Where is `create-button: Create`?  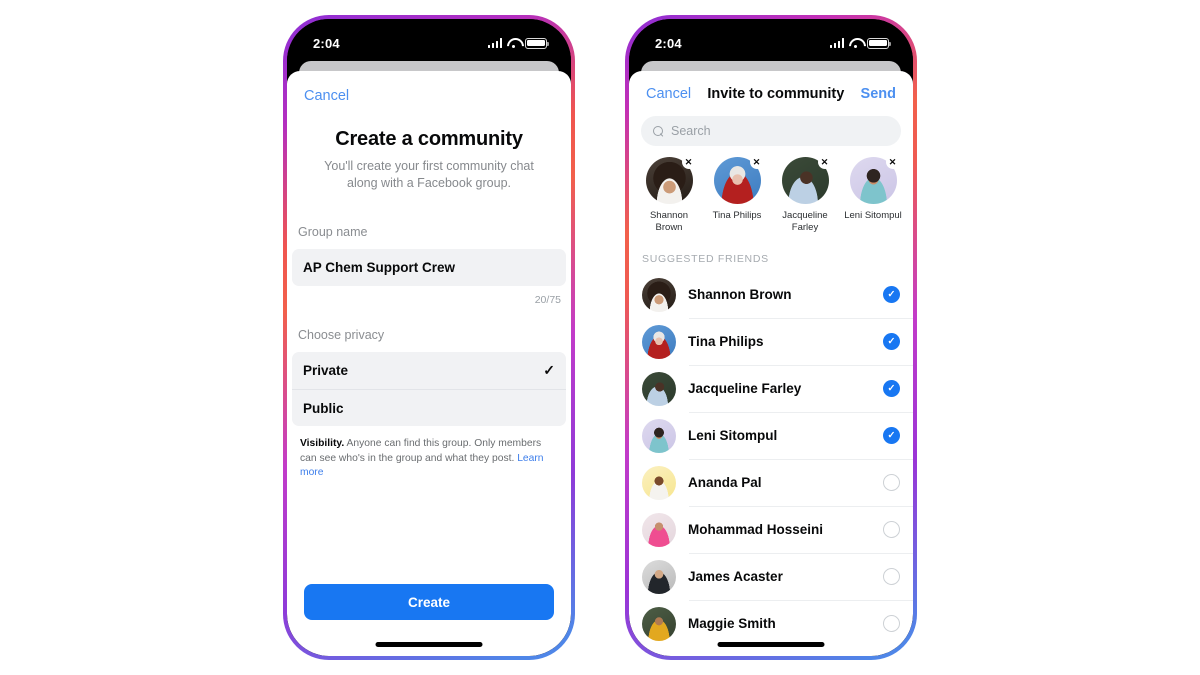
create-button: Create is located at coordinates (429, 602).